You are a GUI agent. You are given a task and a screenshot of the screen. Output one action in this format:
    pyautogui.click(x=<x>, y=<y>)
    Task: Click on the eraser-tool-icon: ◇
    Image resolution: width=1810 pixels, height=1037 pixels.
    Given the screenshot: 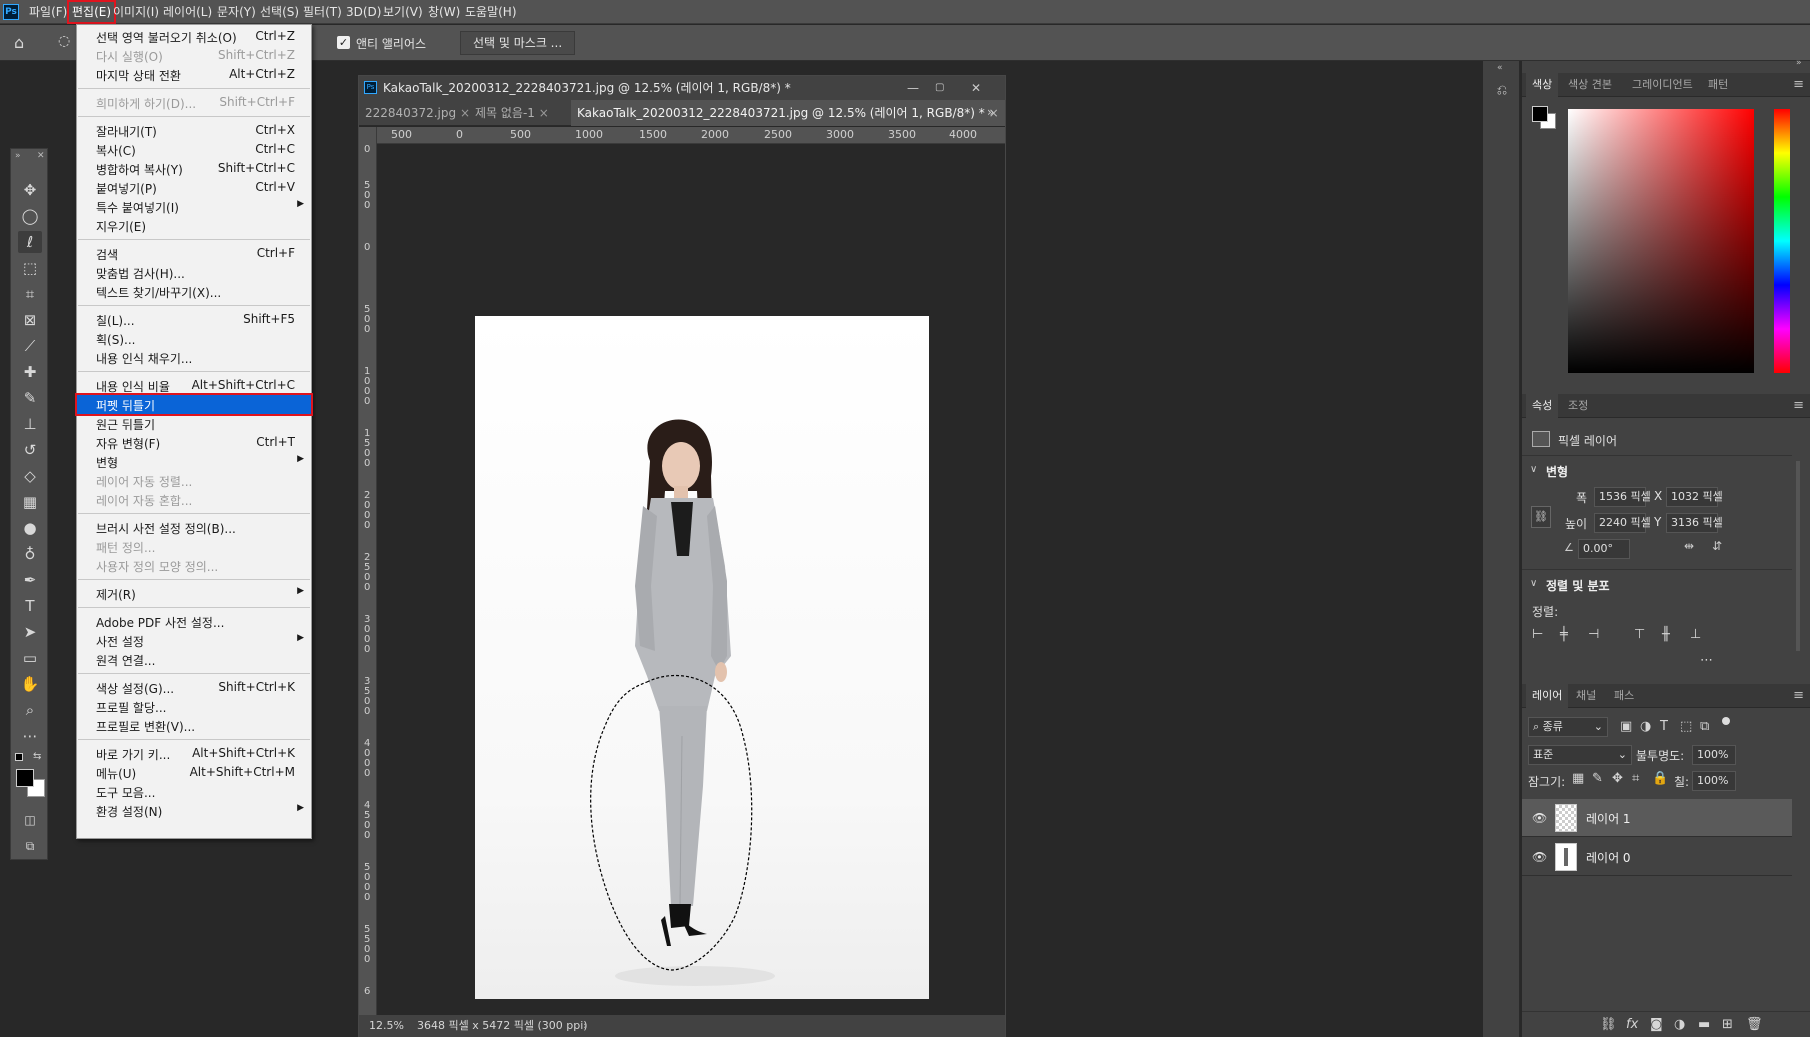 What is the action you would take?
    pyautogui.click(x=30, y=476)
    